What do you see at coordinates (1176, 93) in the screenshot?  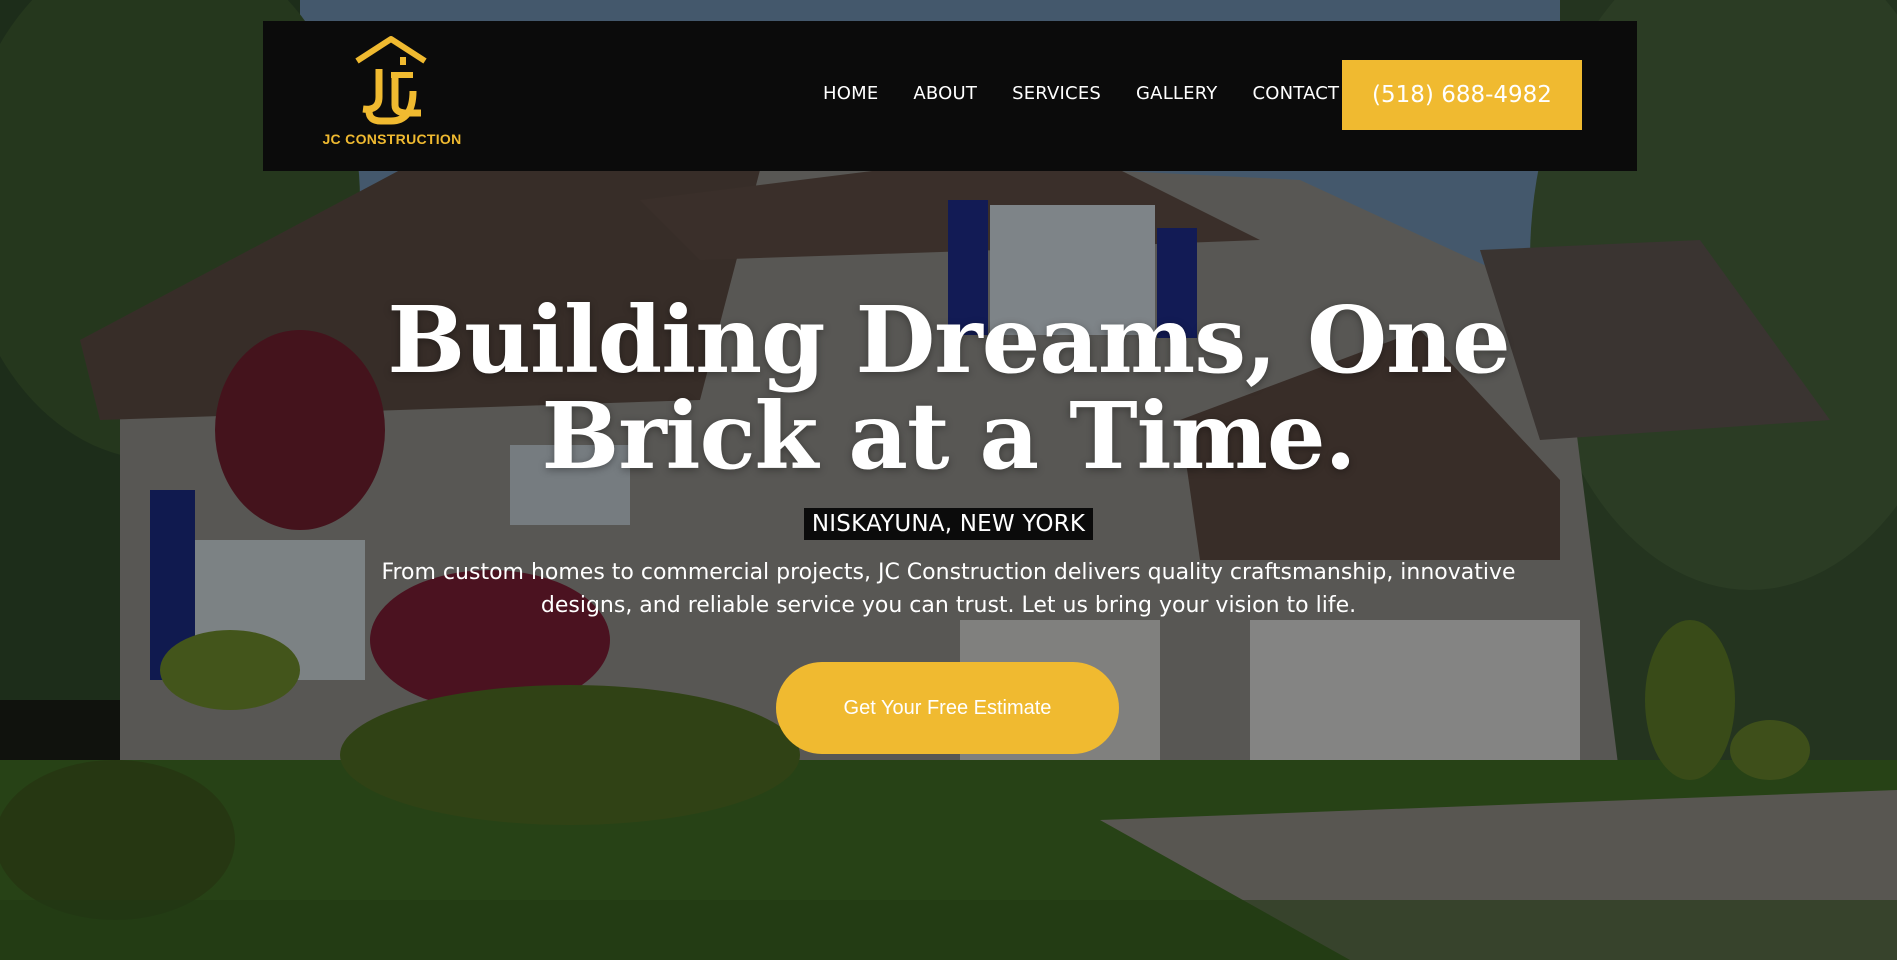 I see `nav-item-gallery: GALLERY` at bounding box center [1176, 93].